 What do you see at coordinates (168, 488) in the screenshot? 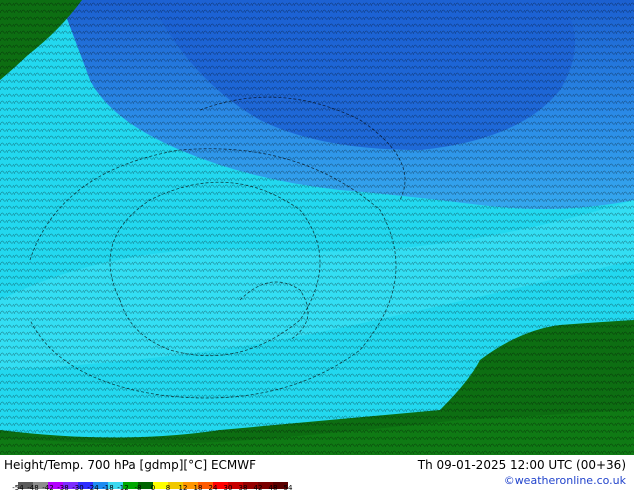
I see `legend-tick-label: 8` at bounding box center [168, 488].